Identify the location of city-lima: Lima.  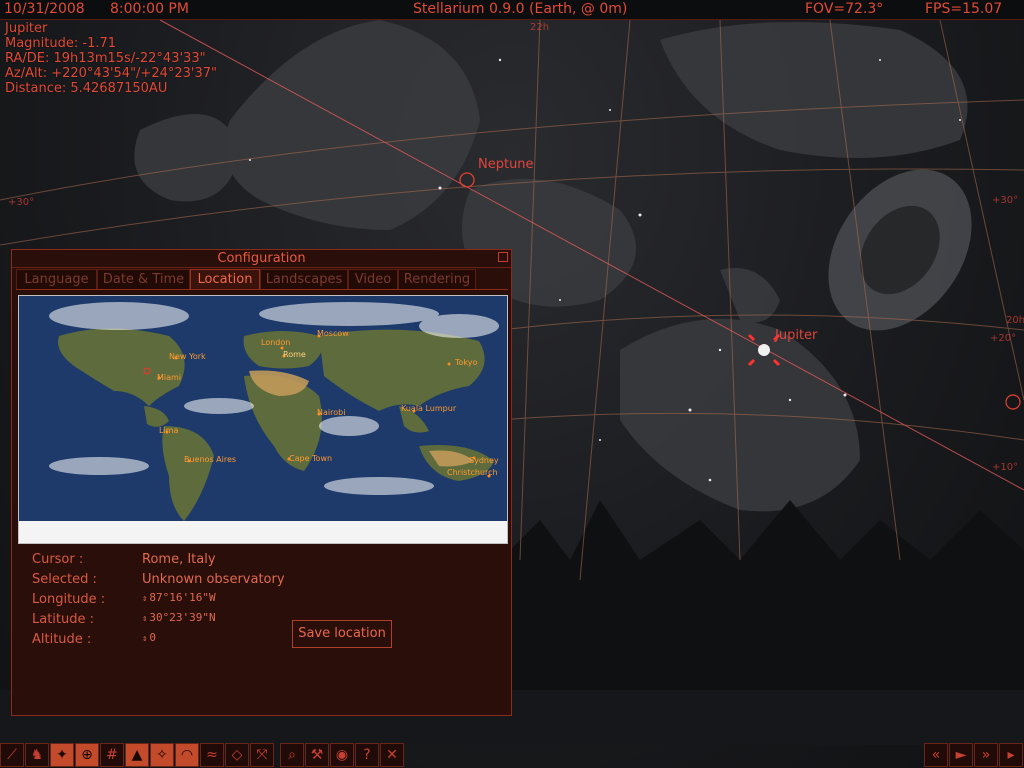
(168, 430).